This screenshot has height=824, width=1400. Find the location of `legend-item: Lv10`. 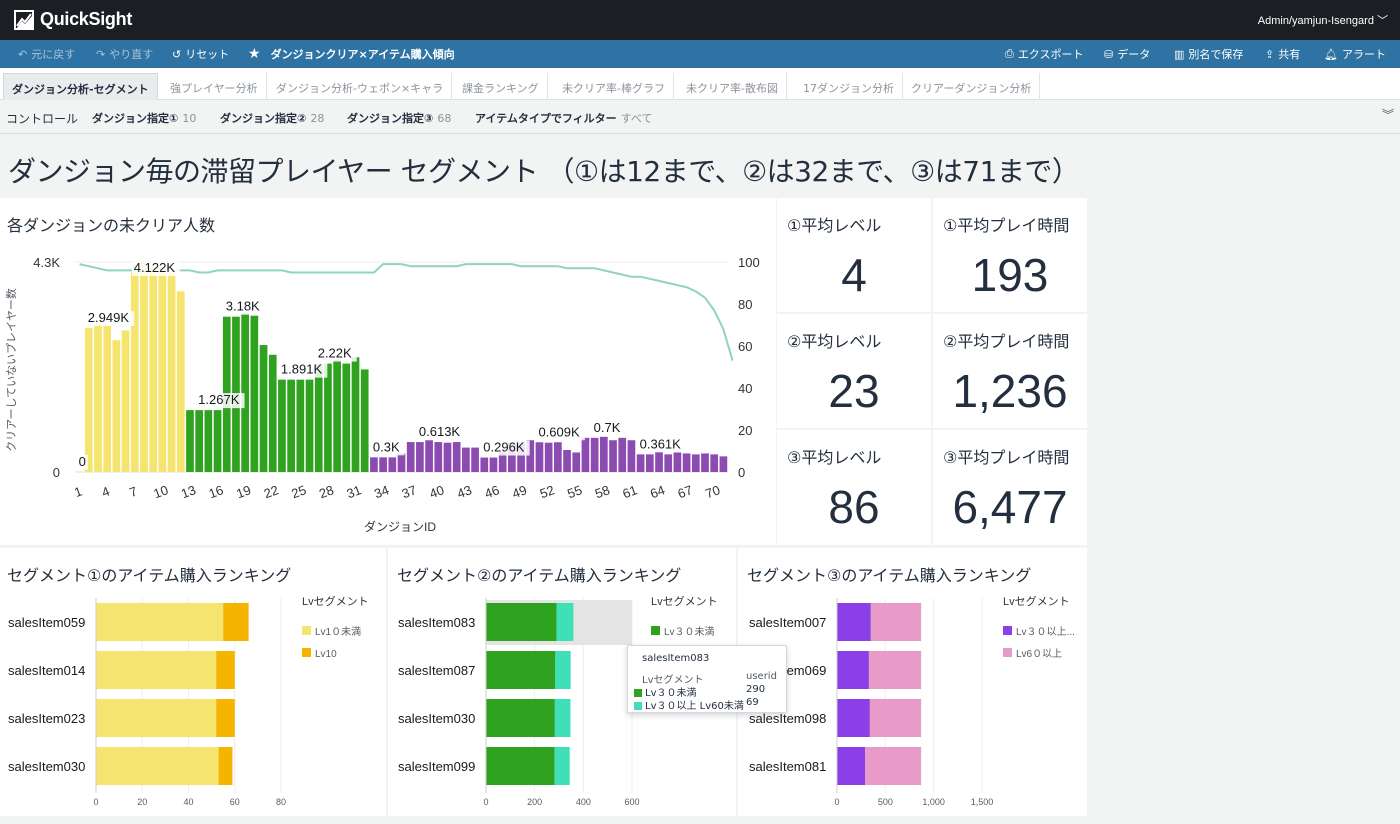

legend-item: Lv10 is located at coordinates (326, 654).